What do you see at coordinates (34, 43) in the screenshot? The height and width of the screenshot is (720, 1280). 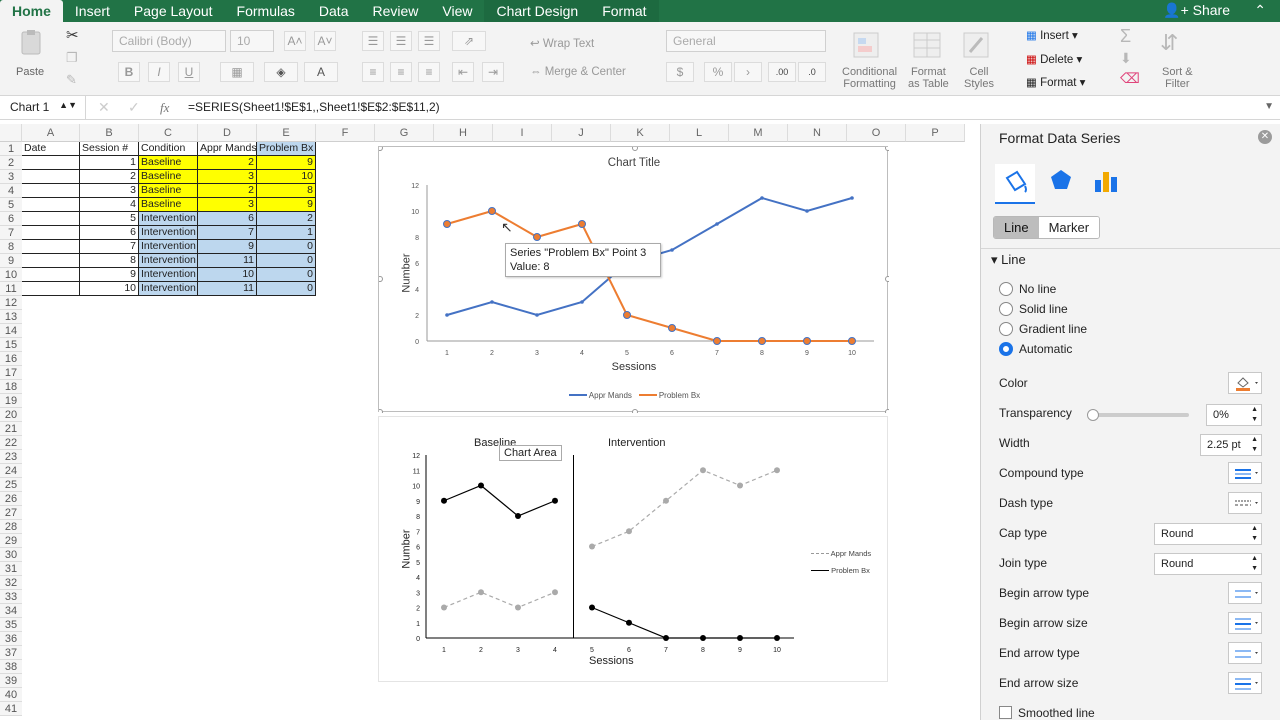 I see `paste-icon` at bounding box center [34, 43].